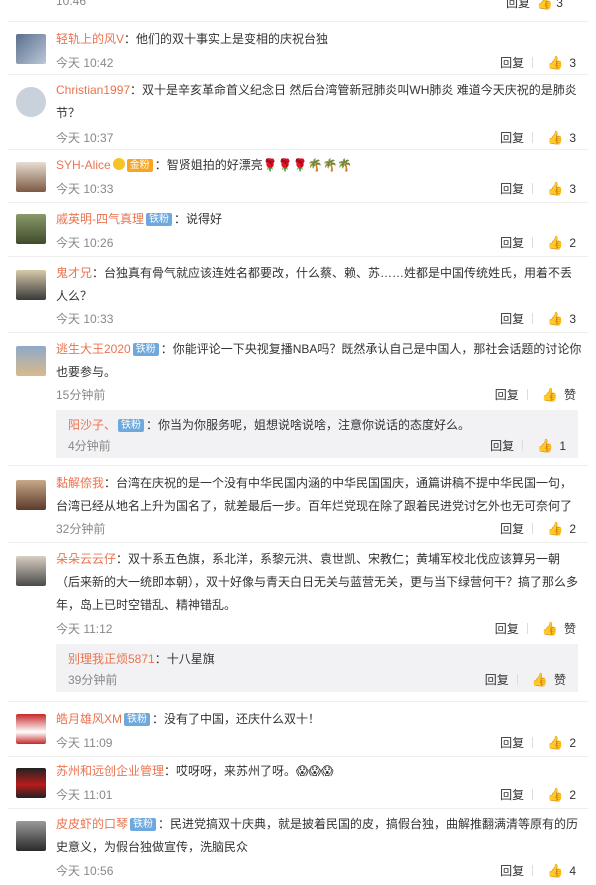 The image size is (596, 885). I want to click on reply-text: ：十八星旗, so click(184, 659).